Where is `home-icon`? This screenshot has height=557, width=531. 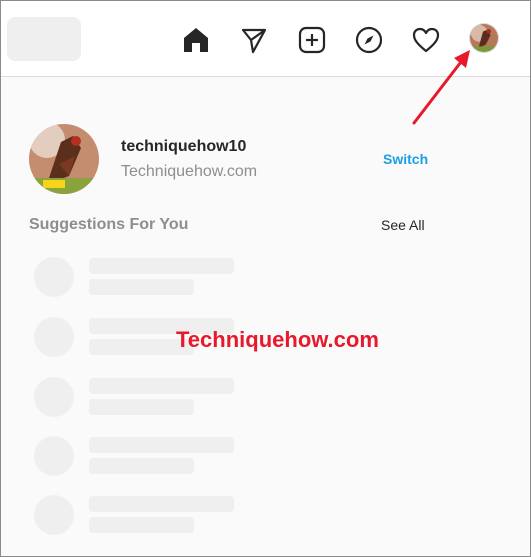 home-icon is located at coordinates (196, 40).